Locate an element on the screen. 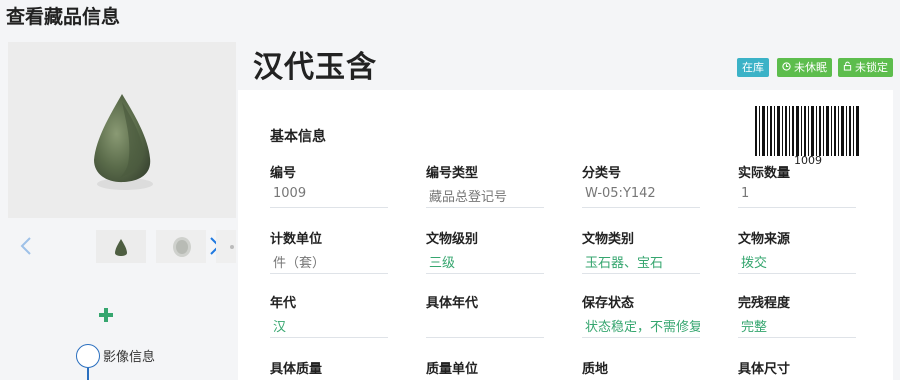 This screenshot has height=380, width=900. field-label-relic-category: 文物类别 is located at coordinates (608, 239).